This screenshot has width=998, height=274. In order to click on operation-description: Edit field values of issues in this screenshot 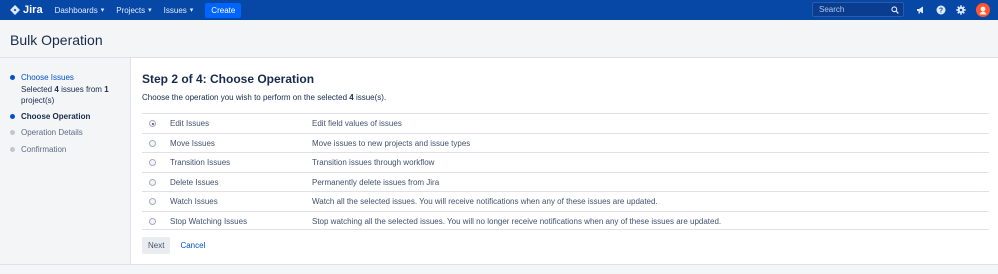, I will do `click(357, 123)`.